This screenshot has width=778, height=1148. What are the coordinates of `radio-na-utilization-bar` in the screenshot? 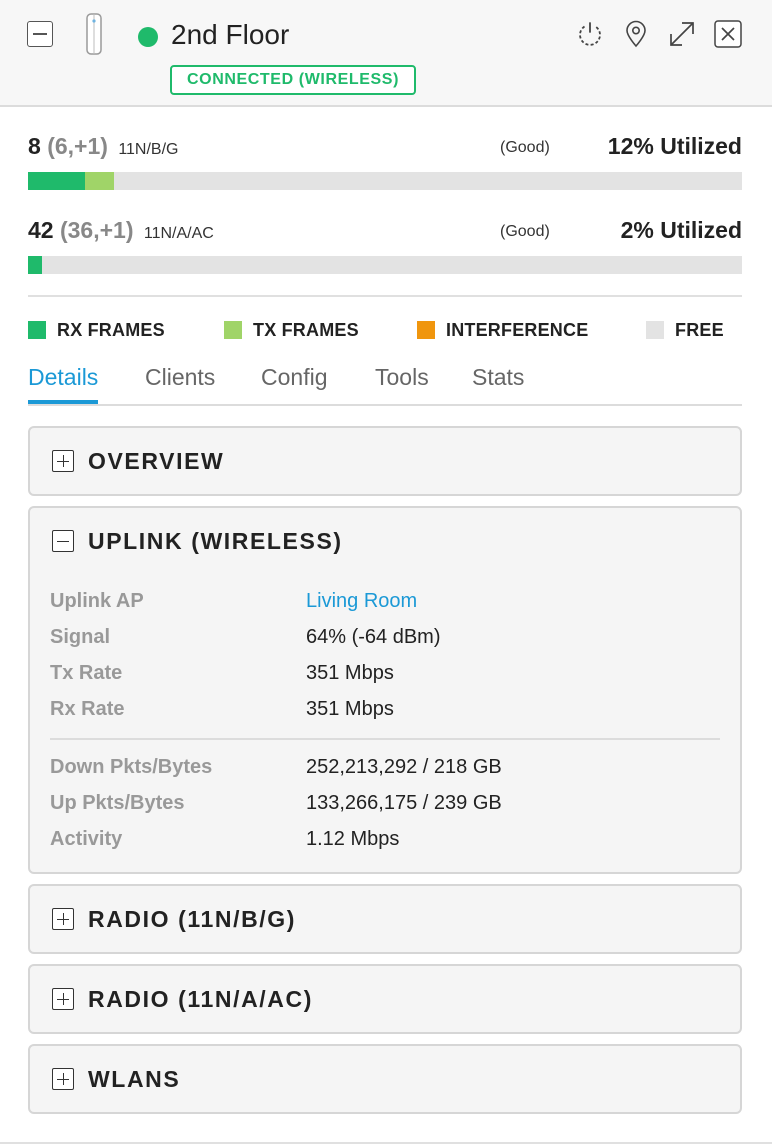 It's located at (385, 265).